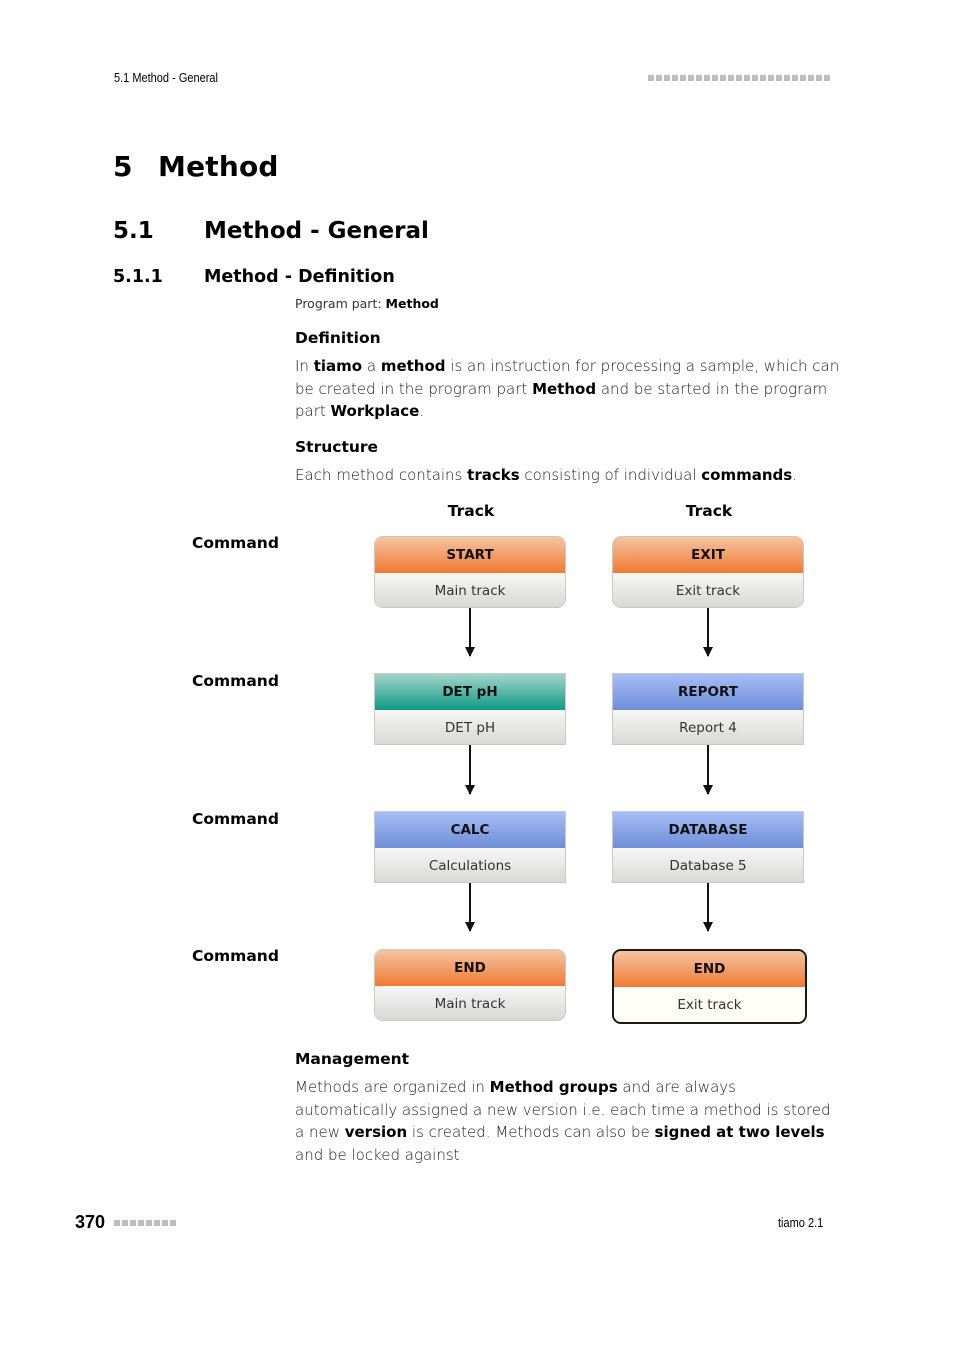 This screenshot has width=954, height=1350. What do you see at coordinates (299, 277) in the screenshot?
I see `subsection-title: Method - Definition` at bounding box center [299, 277].